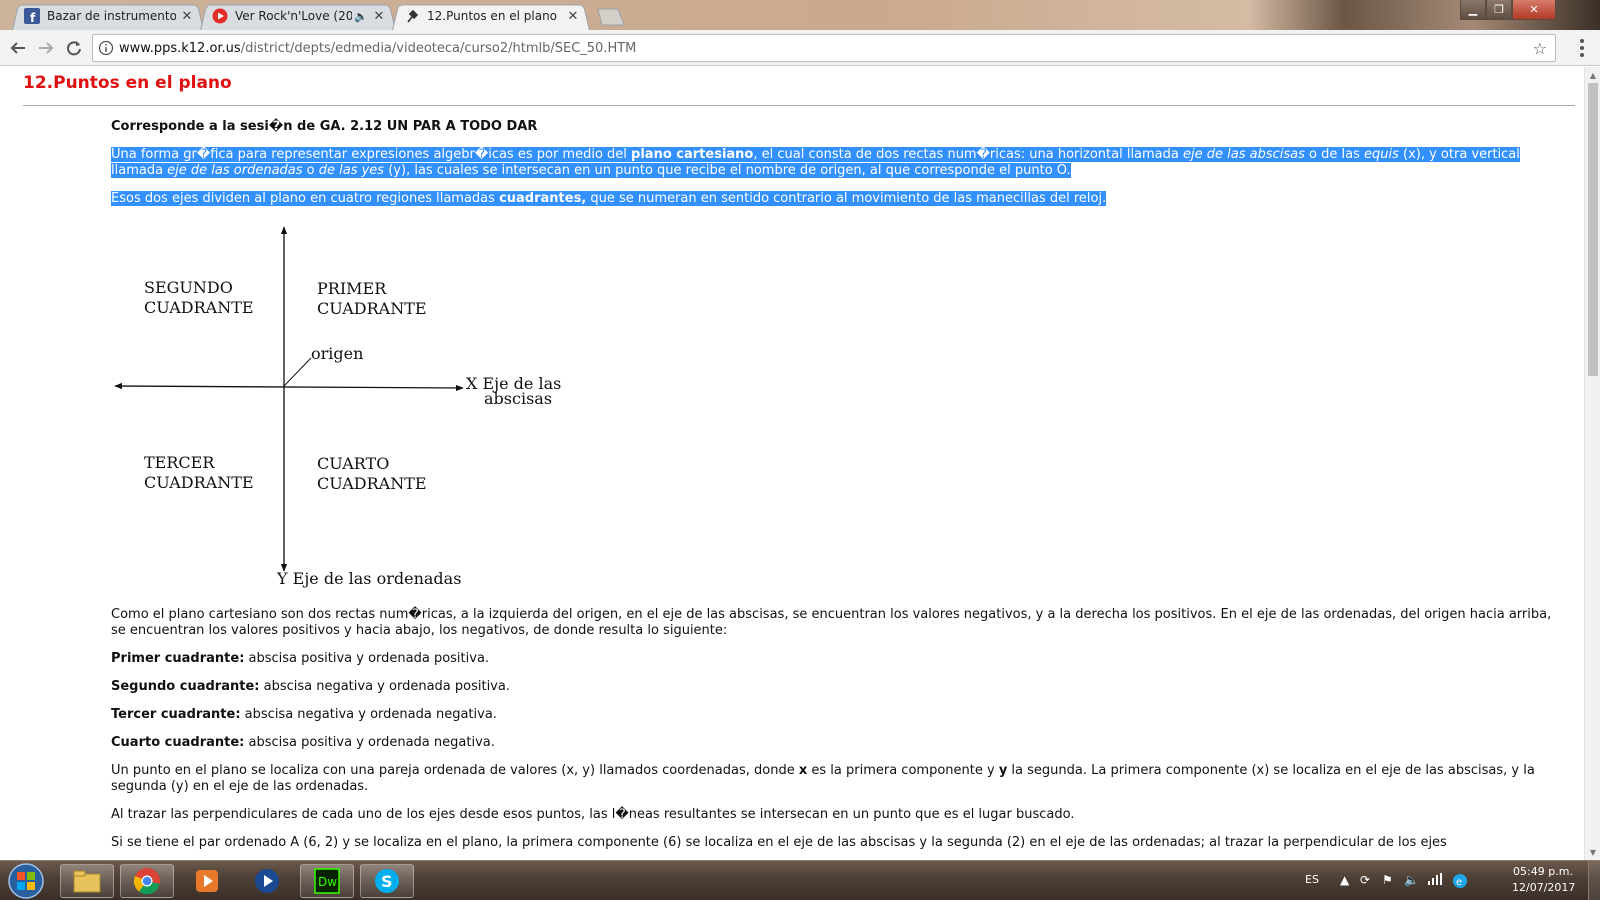 The height and width of the screenshot is (900, 1600). Describe the element at coordinates (1594, 880) in the screenshot. I see `show-desktop-button` at that location.